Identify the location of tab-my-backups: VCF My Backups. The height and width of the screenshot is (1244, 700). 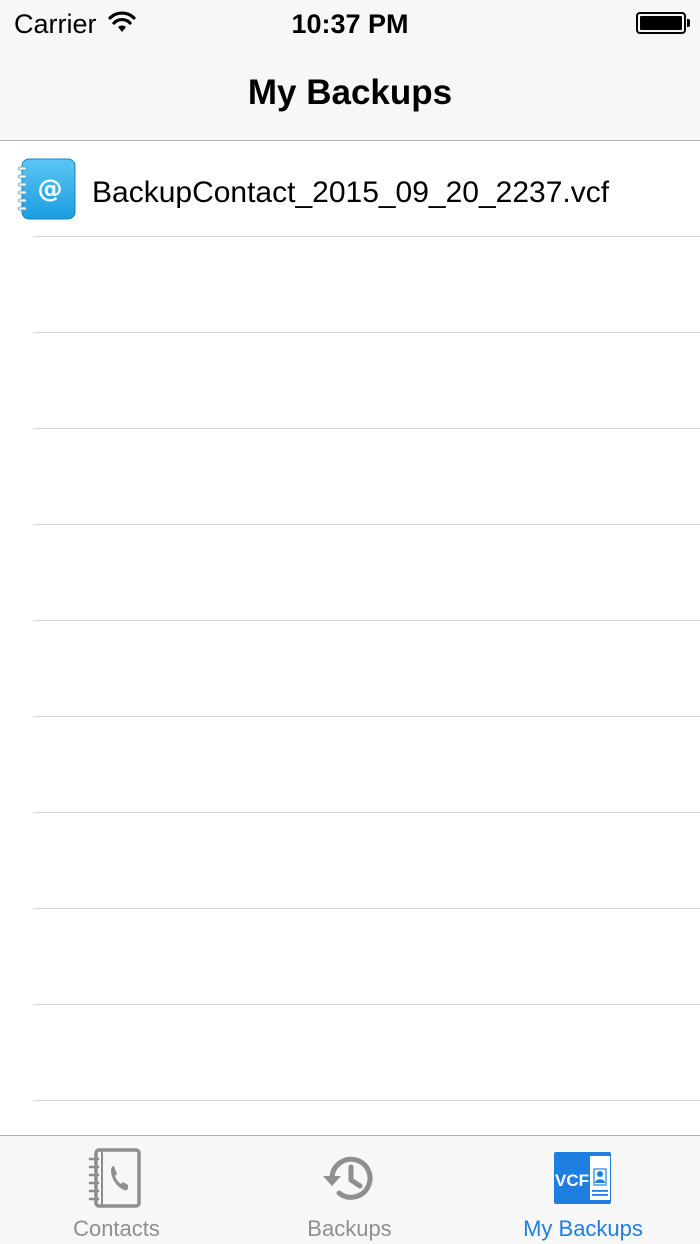
(583, 1190).